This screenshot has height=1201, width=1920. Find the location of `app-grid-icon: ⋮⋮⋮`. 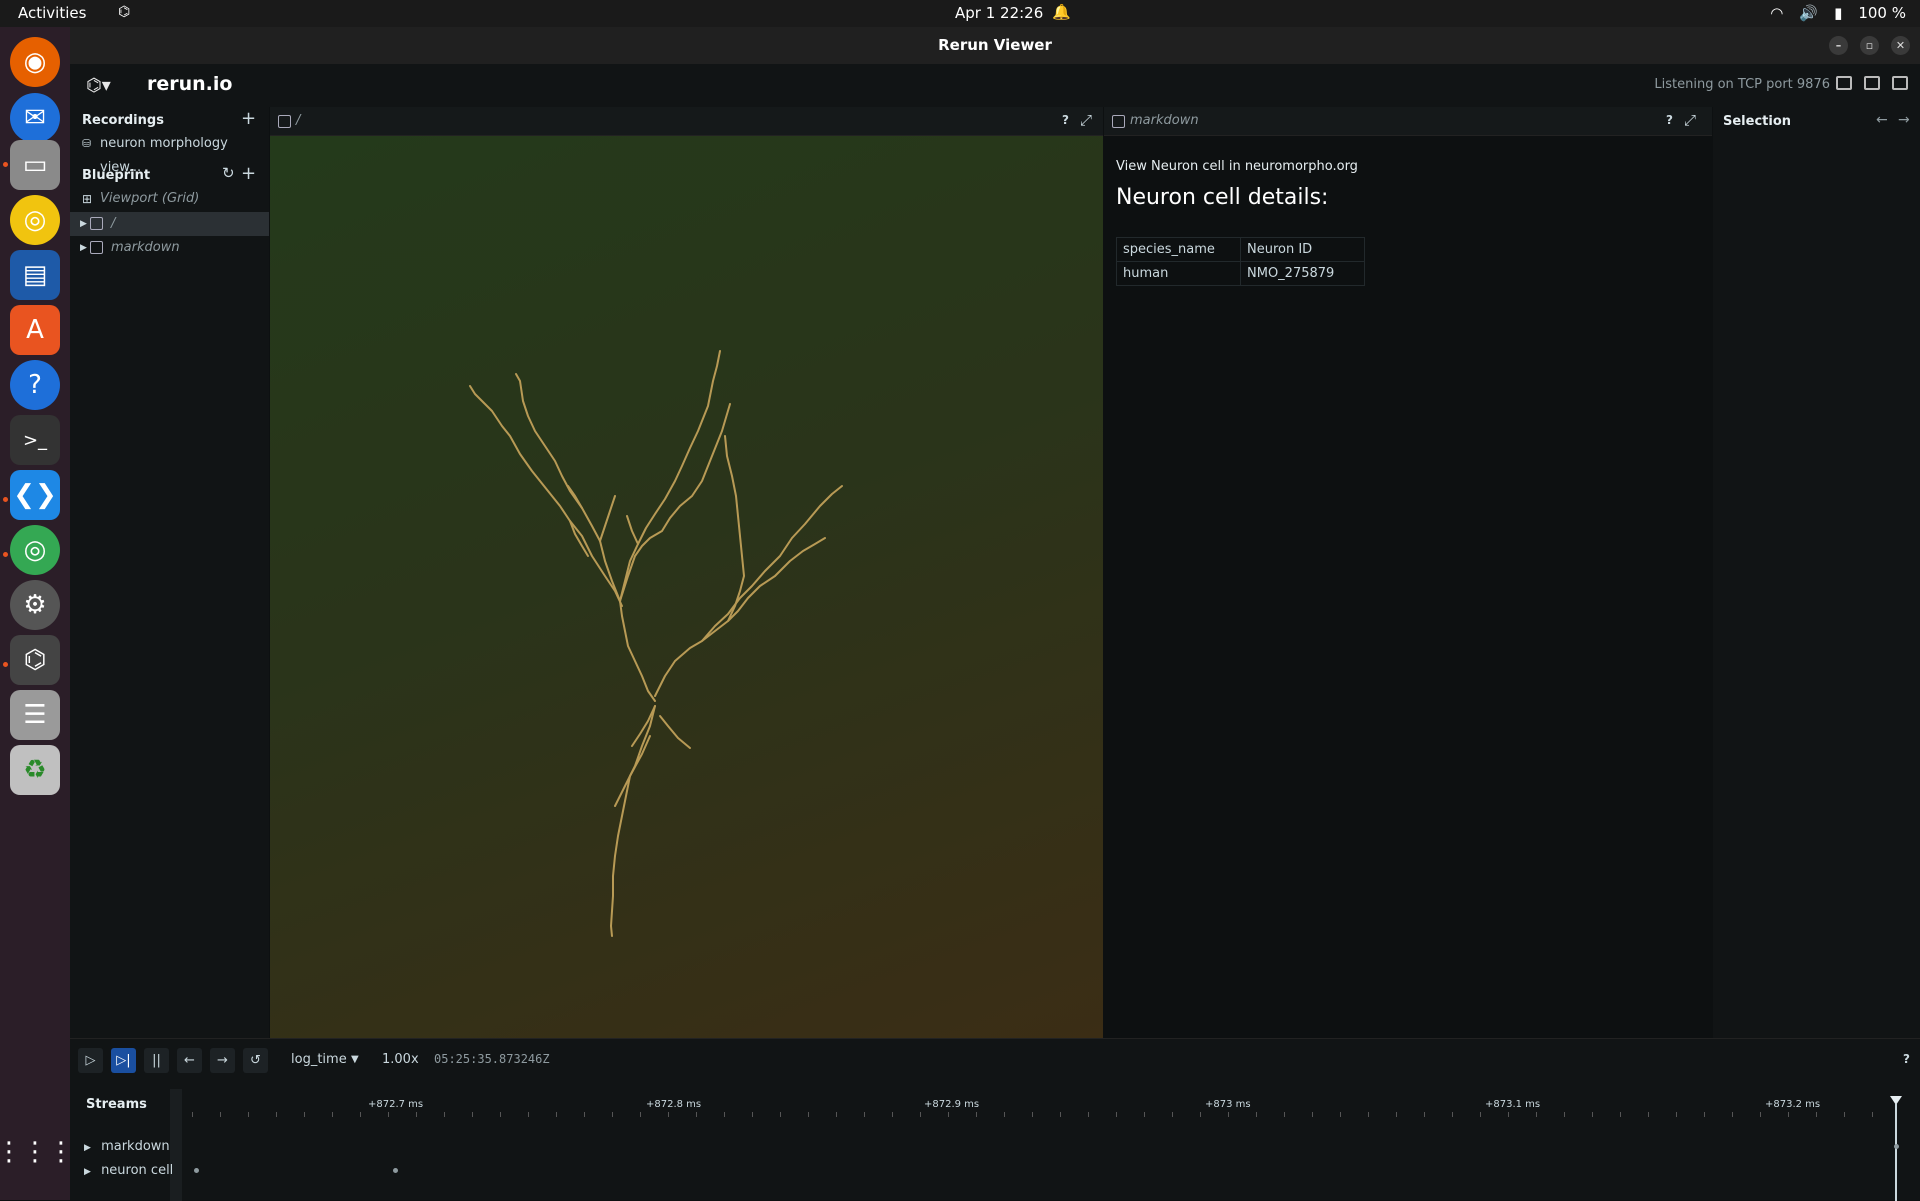

app-grid-icon: ⋮⋮⋮ is located at coordinates (37, 1152).